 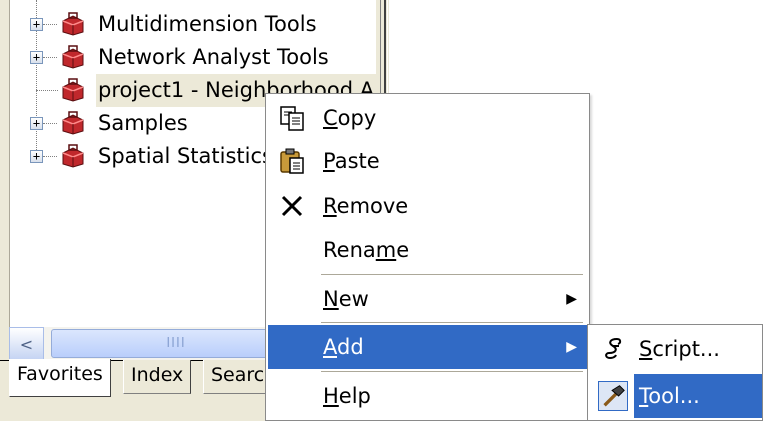 I want to click on tab-search: Searc, so click(x=238, y=377).